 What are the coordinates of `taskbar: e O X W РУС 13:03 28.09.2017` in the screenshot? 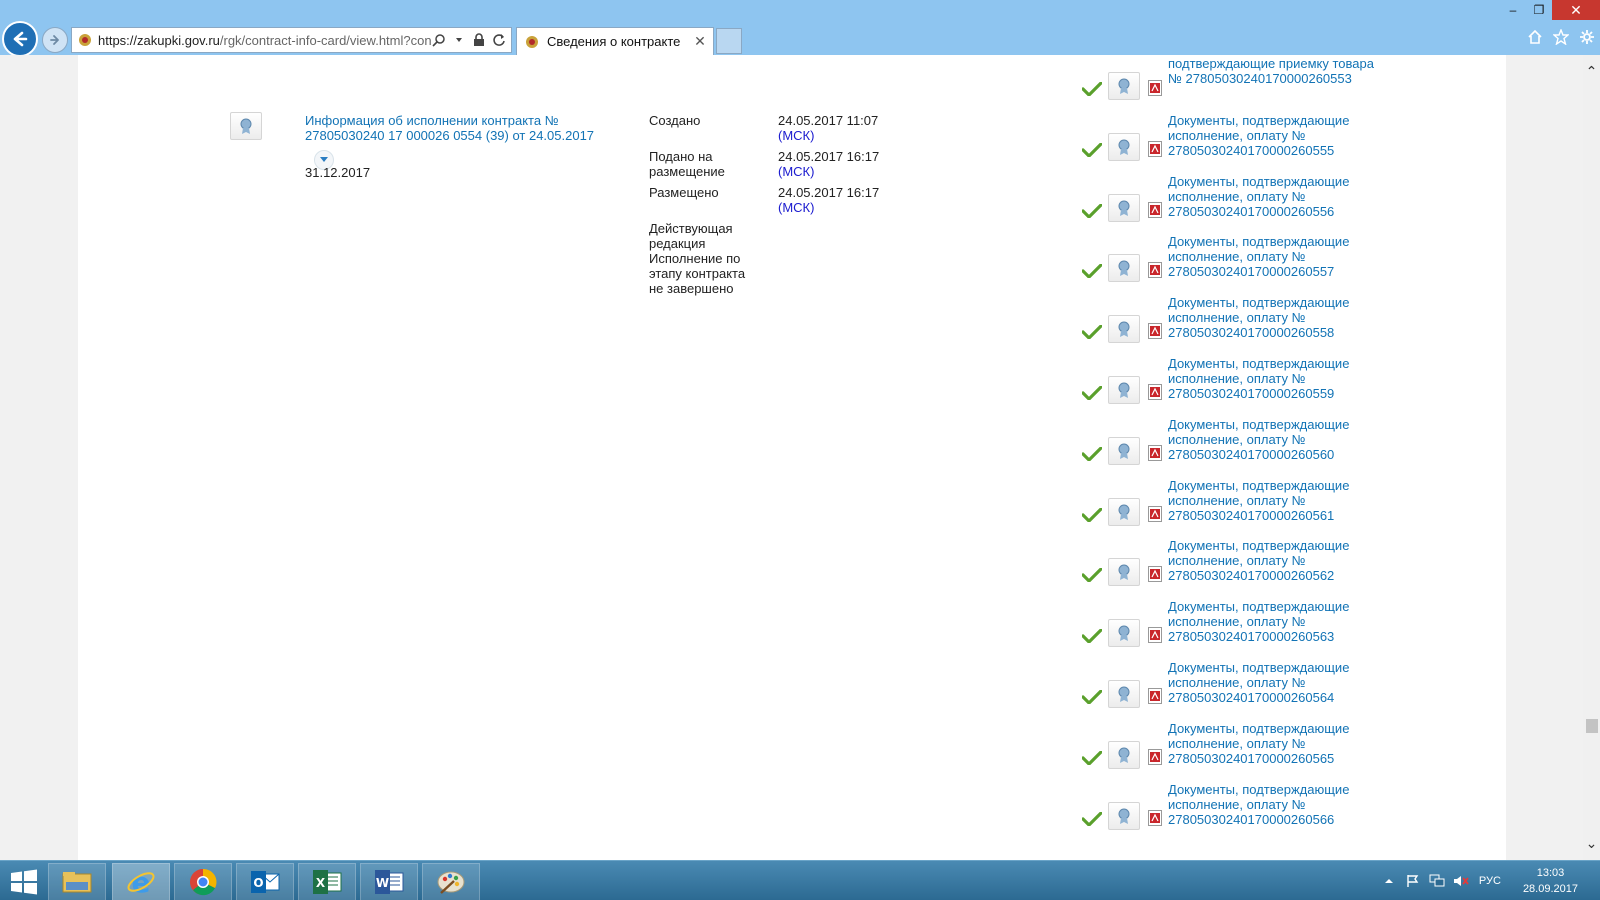 It's located at (800, 880).